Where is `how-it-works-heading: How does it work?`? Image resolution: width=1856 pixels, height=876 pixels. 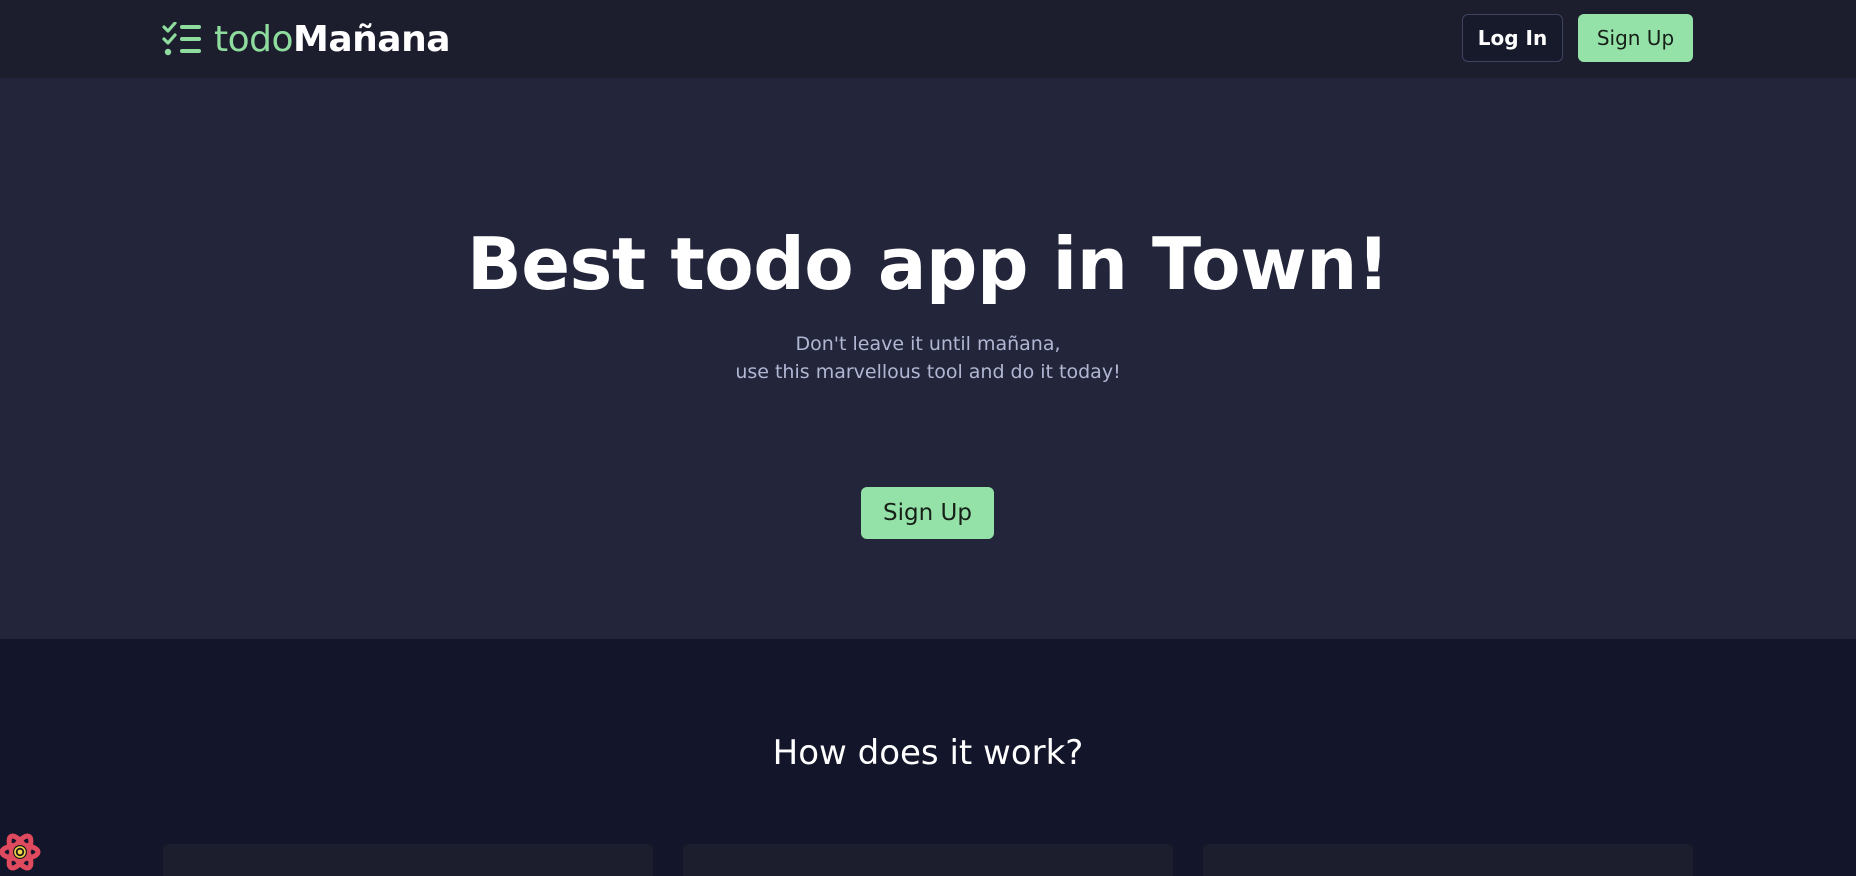
how-it-works-heading: How does it work? is located at coordinates (928, 753).